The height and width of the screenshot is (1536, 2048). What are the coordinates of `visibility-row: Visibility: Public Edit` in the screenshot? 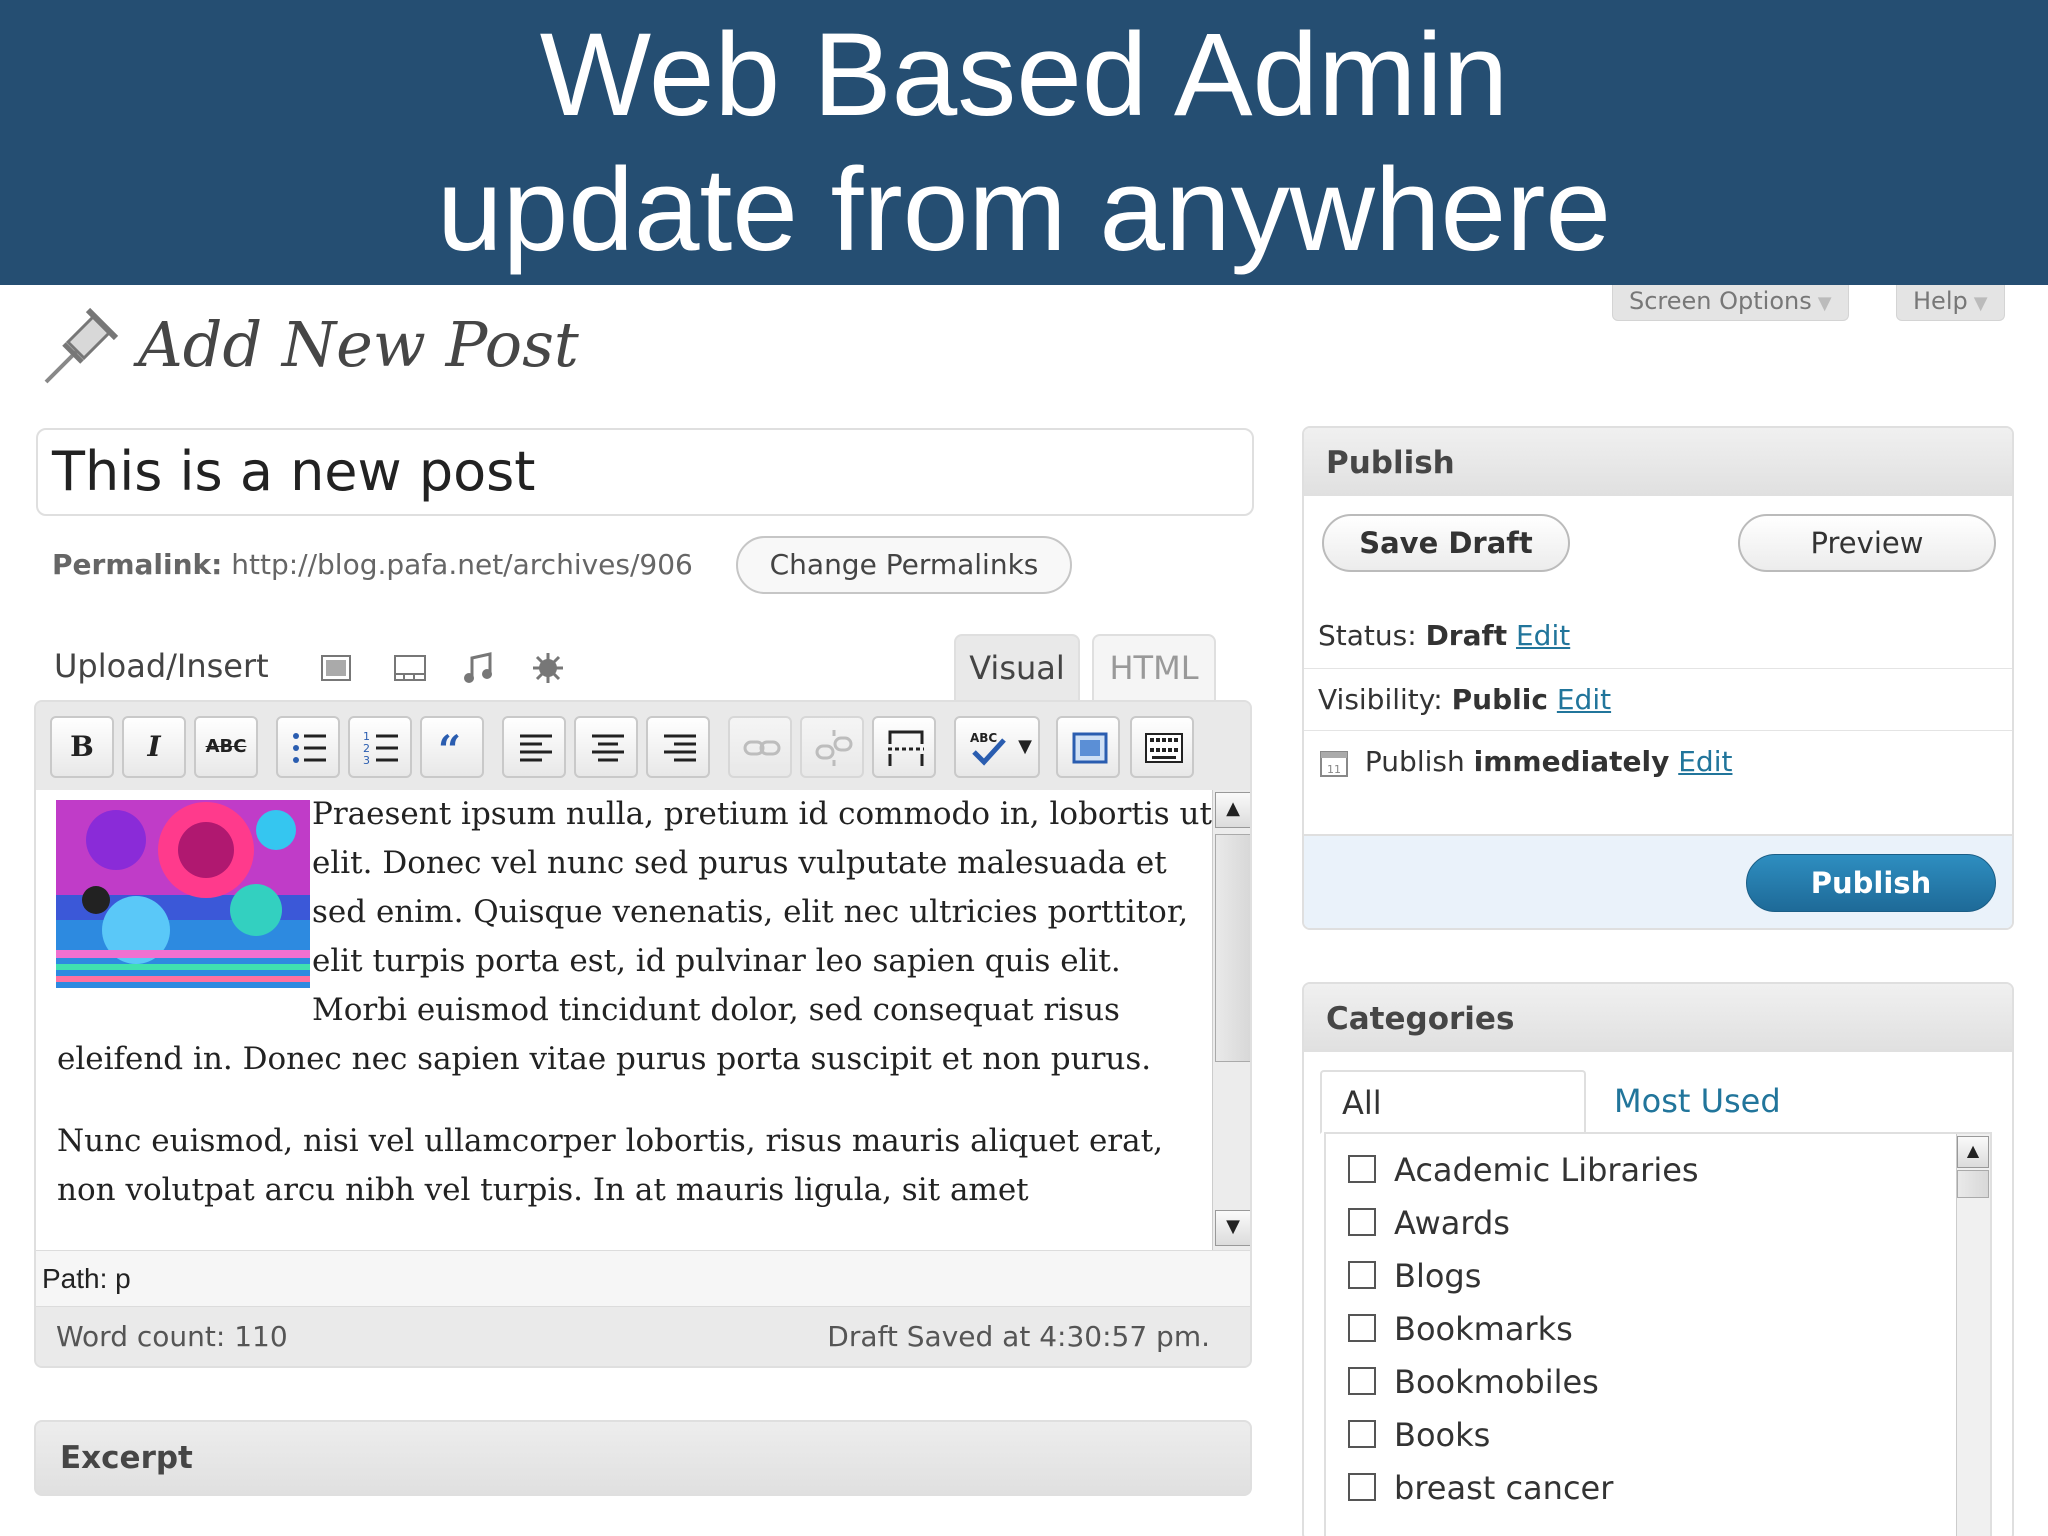 It's located at (1464, 700).